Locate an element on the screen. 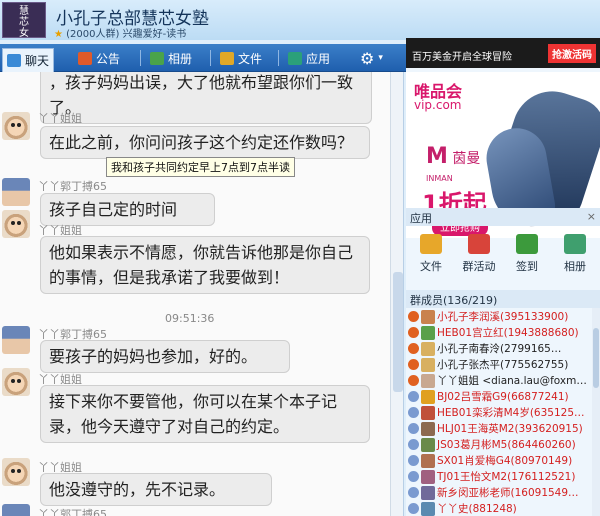 The image size is (600, 516). apps-panel: 文件 群活动 签到 相册 is located at coordinates (503, 260).